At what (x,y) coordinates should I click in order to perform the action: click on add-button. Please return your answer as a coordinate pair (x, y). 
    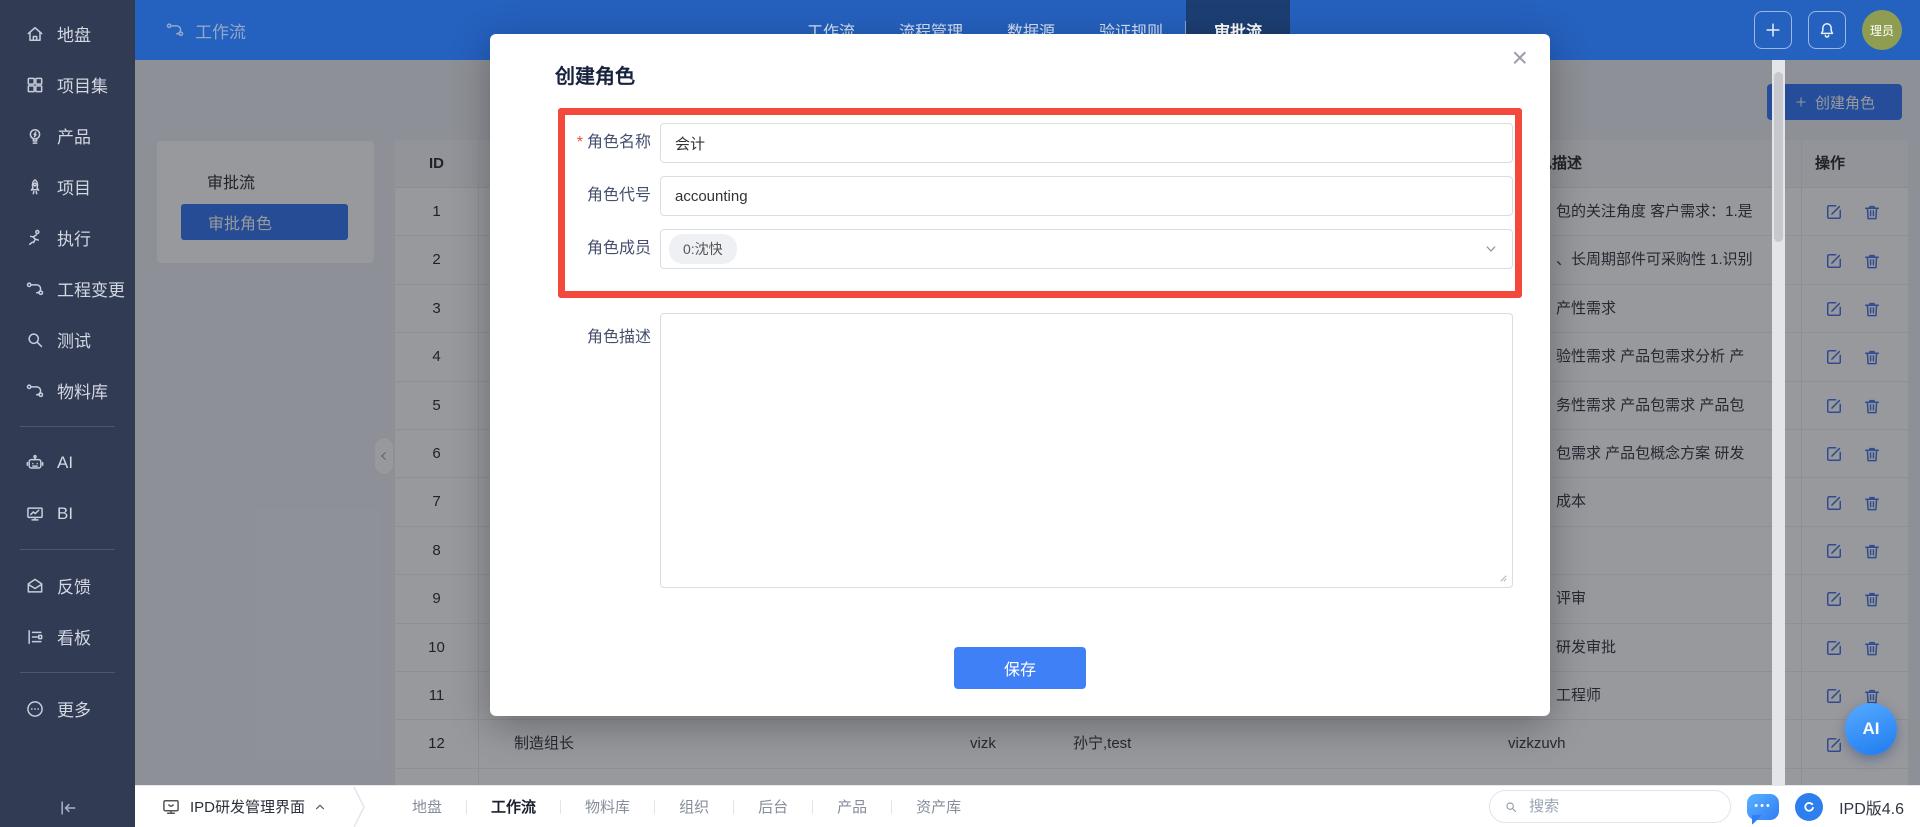
    Looking at the image, I should click on (1773, 30).